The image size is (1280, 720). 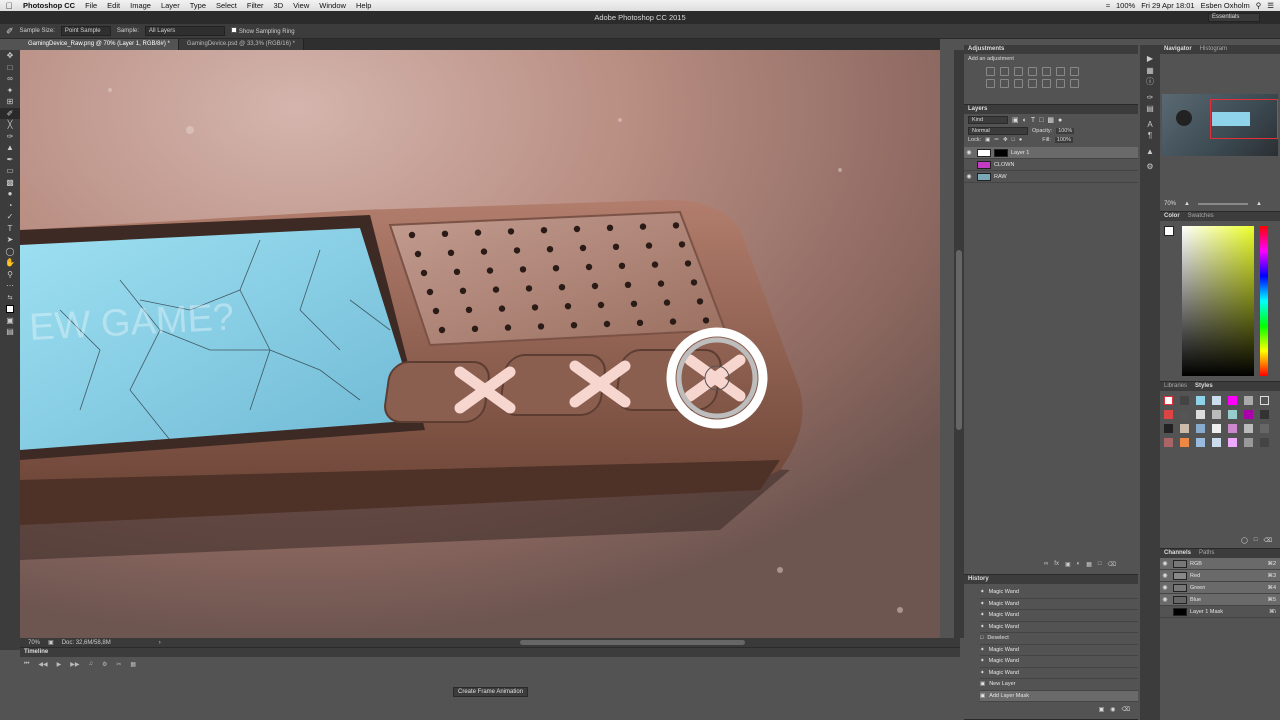 I want to click on hue-icon, so click(x=1060, y=71).